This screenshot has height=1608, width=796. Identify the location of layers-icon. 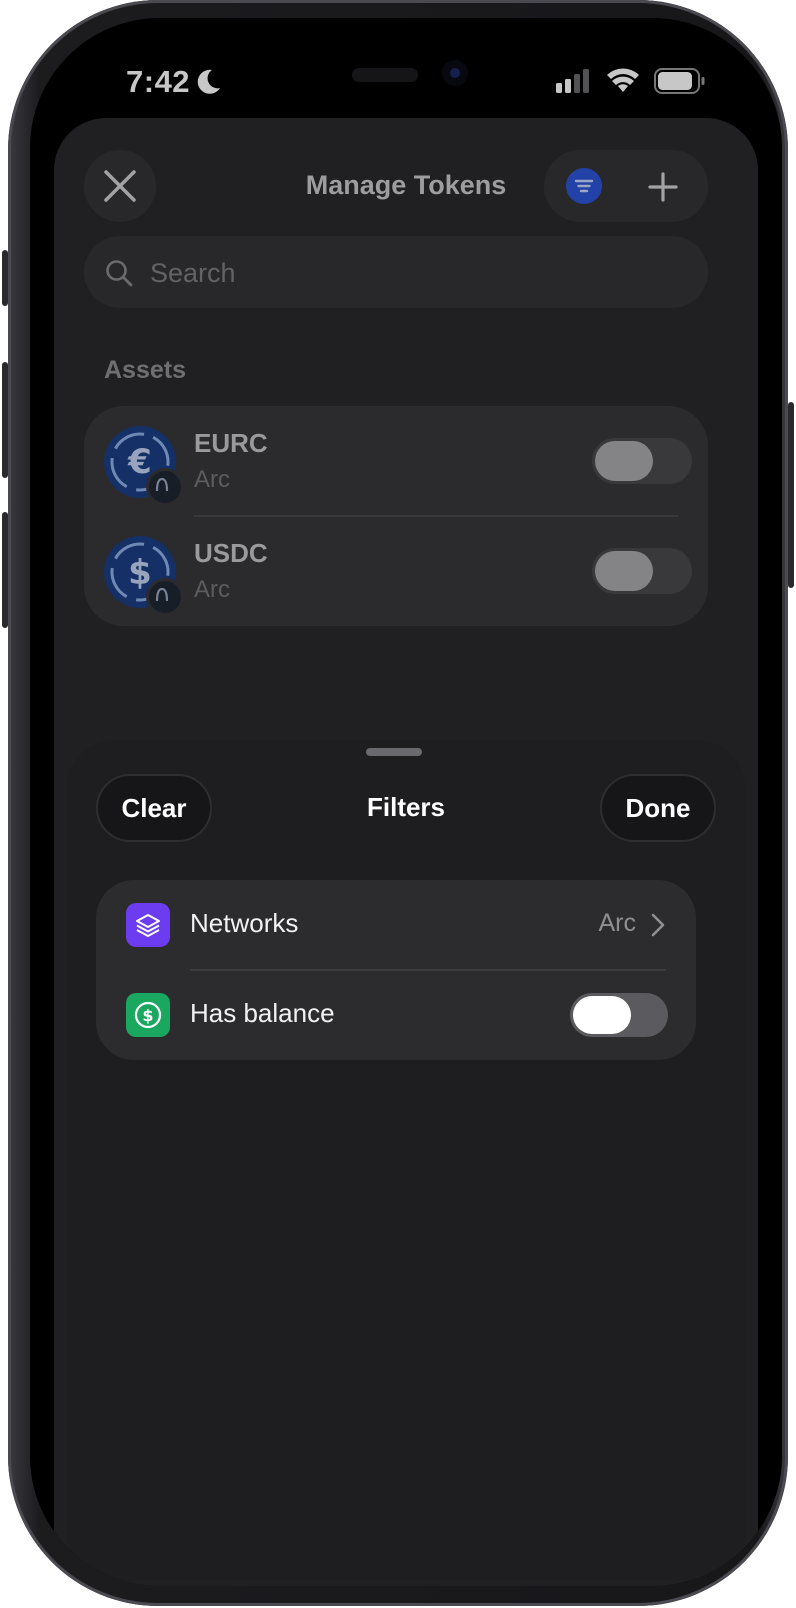
(148, 925).